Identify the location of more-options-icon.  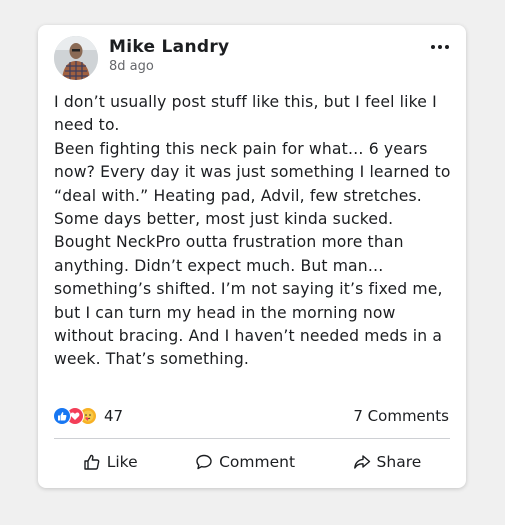
(440, 47).